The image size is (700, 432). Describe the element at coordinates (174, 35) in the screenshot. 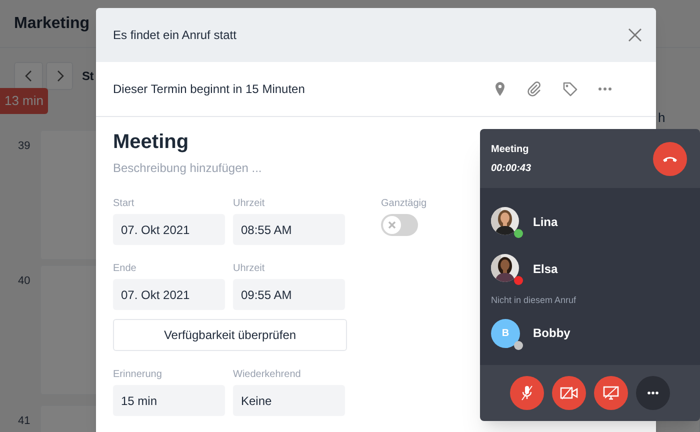

I see `dialog-title: Es findet ein Anruf statt` at that location.